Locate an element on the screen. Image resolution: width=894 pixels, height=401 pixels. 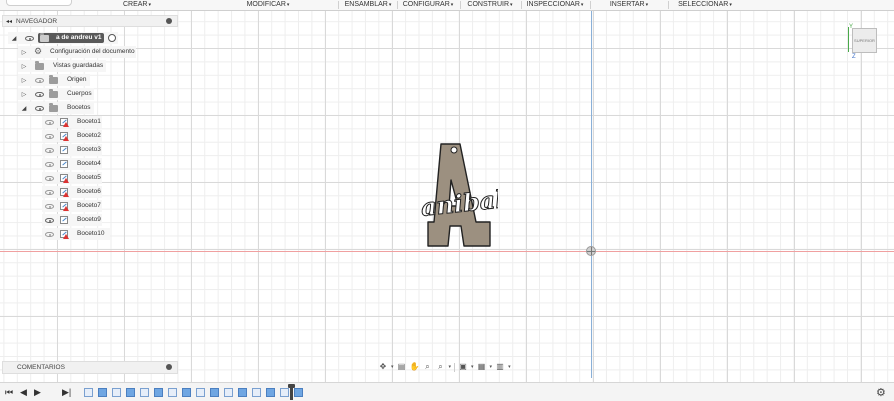
orbit-icon: ✥ is located at coordinates (383, 367).